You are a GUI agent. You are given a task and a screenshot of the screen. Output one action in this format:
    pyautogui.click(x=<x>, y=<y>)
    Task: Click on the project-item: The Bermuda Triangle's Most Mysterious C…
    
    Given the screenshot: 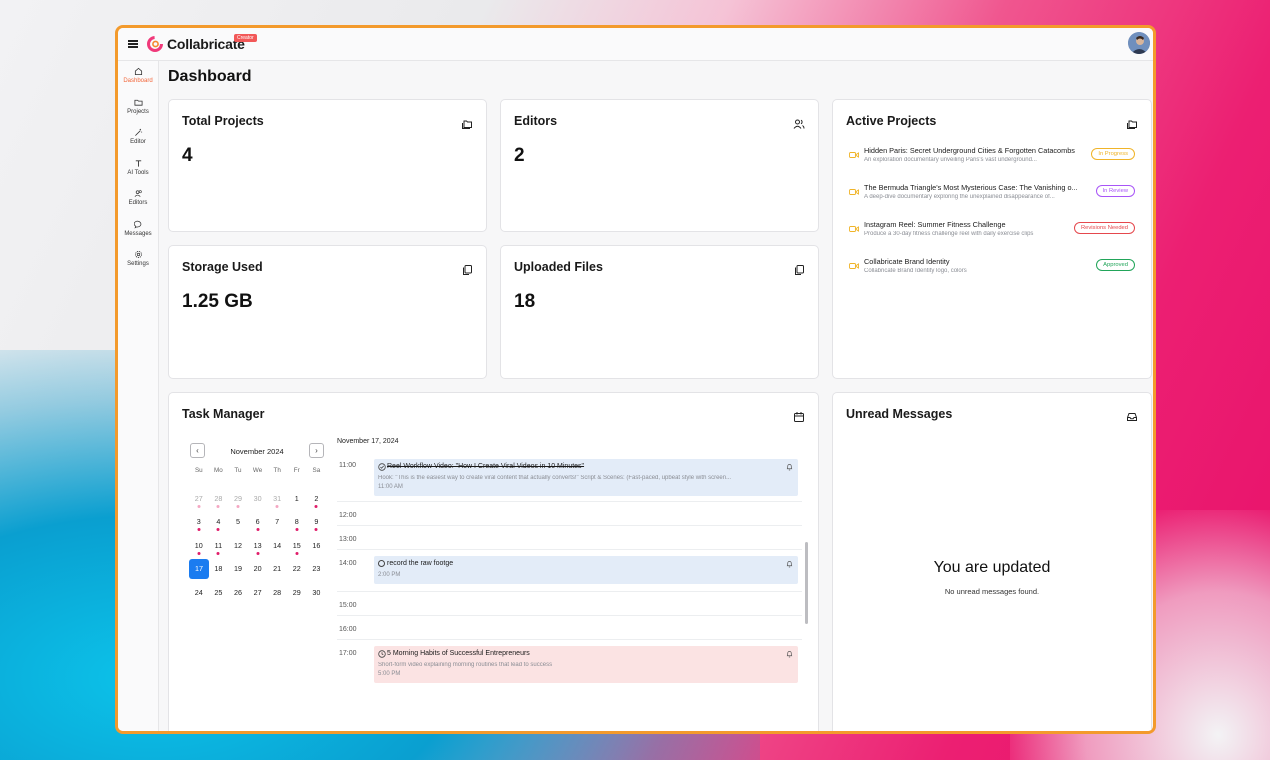 What is the action you would take?
    pyautogui.click(x=992, y=198)
    